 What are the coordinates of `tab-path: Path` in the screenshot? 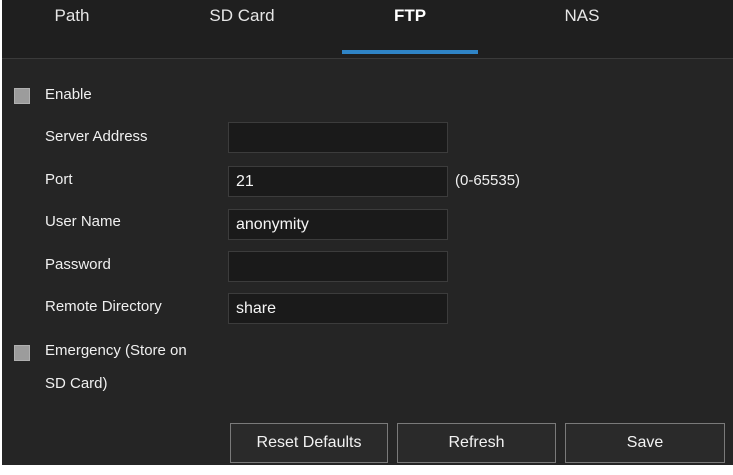 It's located at (72, 29).